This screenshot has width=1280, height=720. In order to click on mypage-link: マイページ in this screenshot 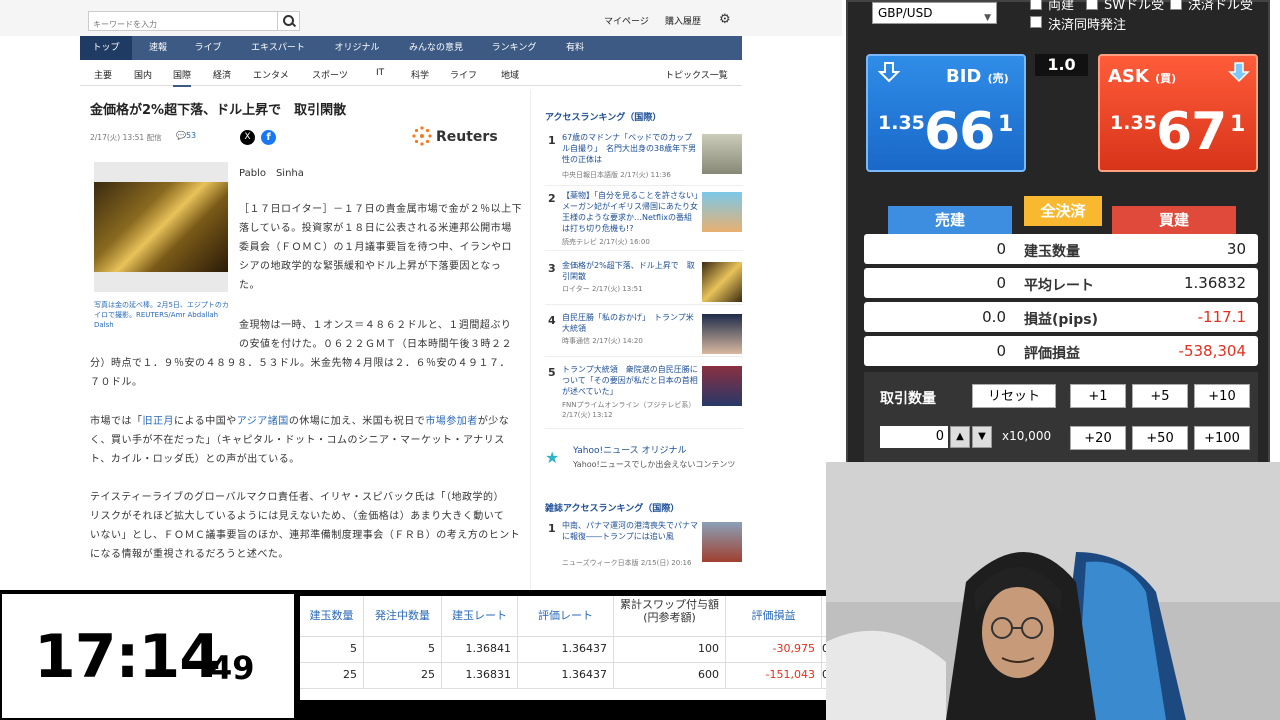, I will do `click(626, 20)`.